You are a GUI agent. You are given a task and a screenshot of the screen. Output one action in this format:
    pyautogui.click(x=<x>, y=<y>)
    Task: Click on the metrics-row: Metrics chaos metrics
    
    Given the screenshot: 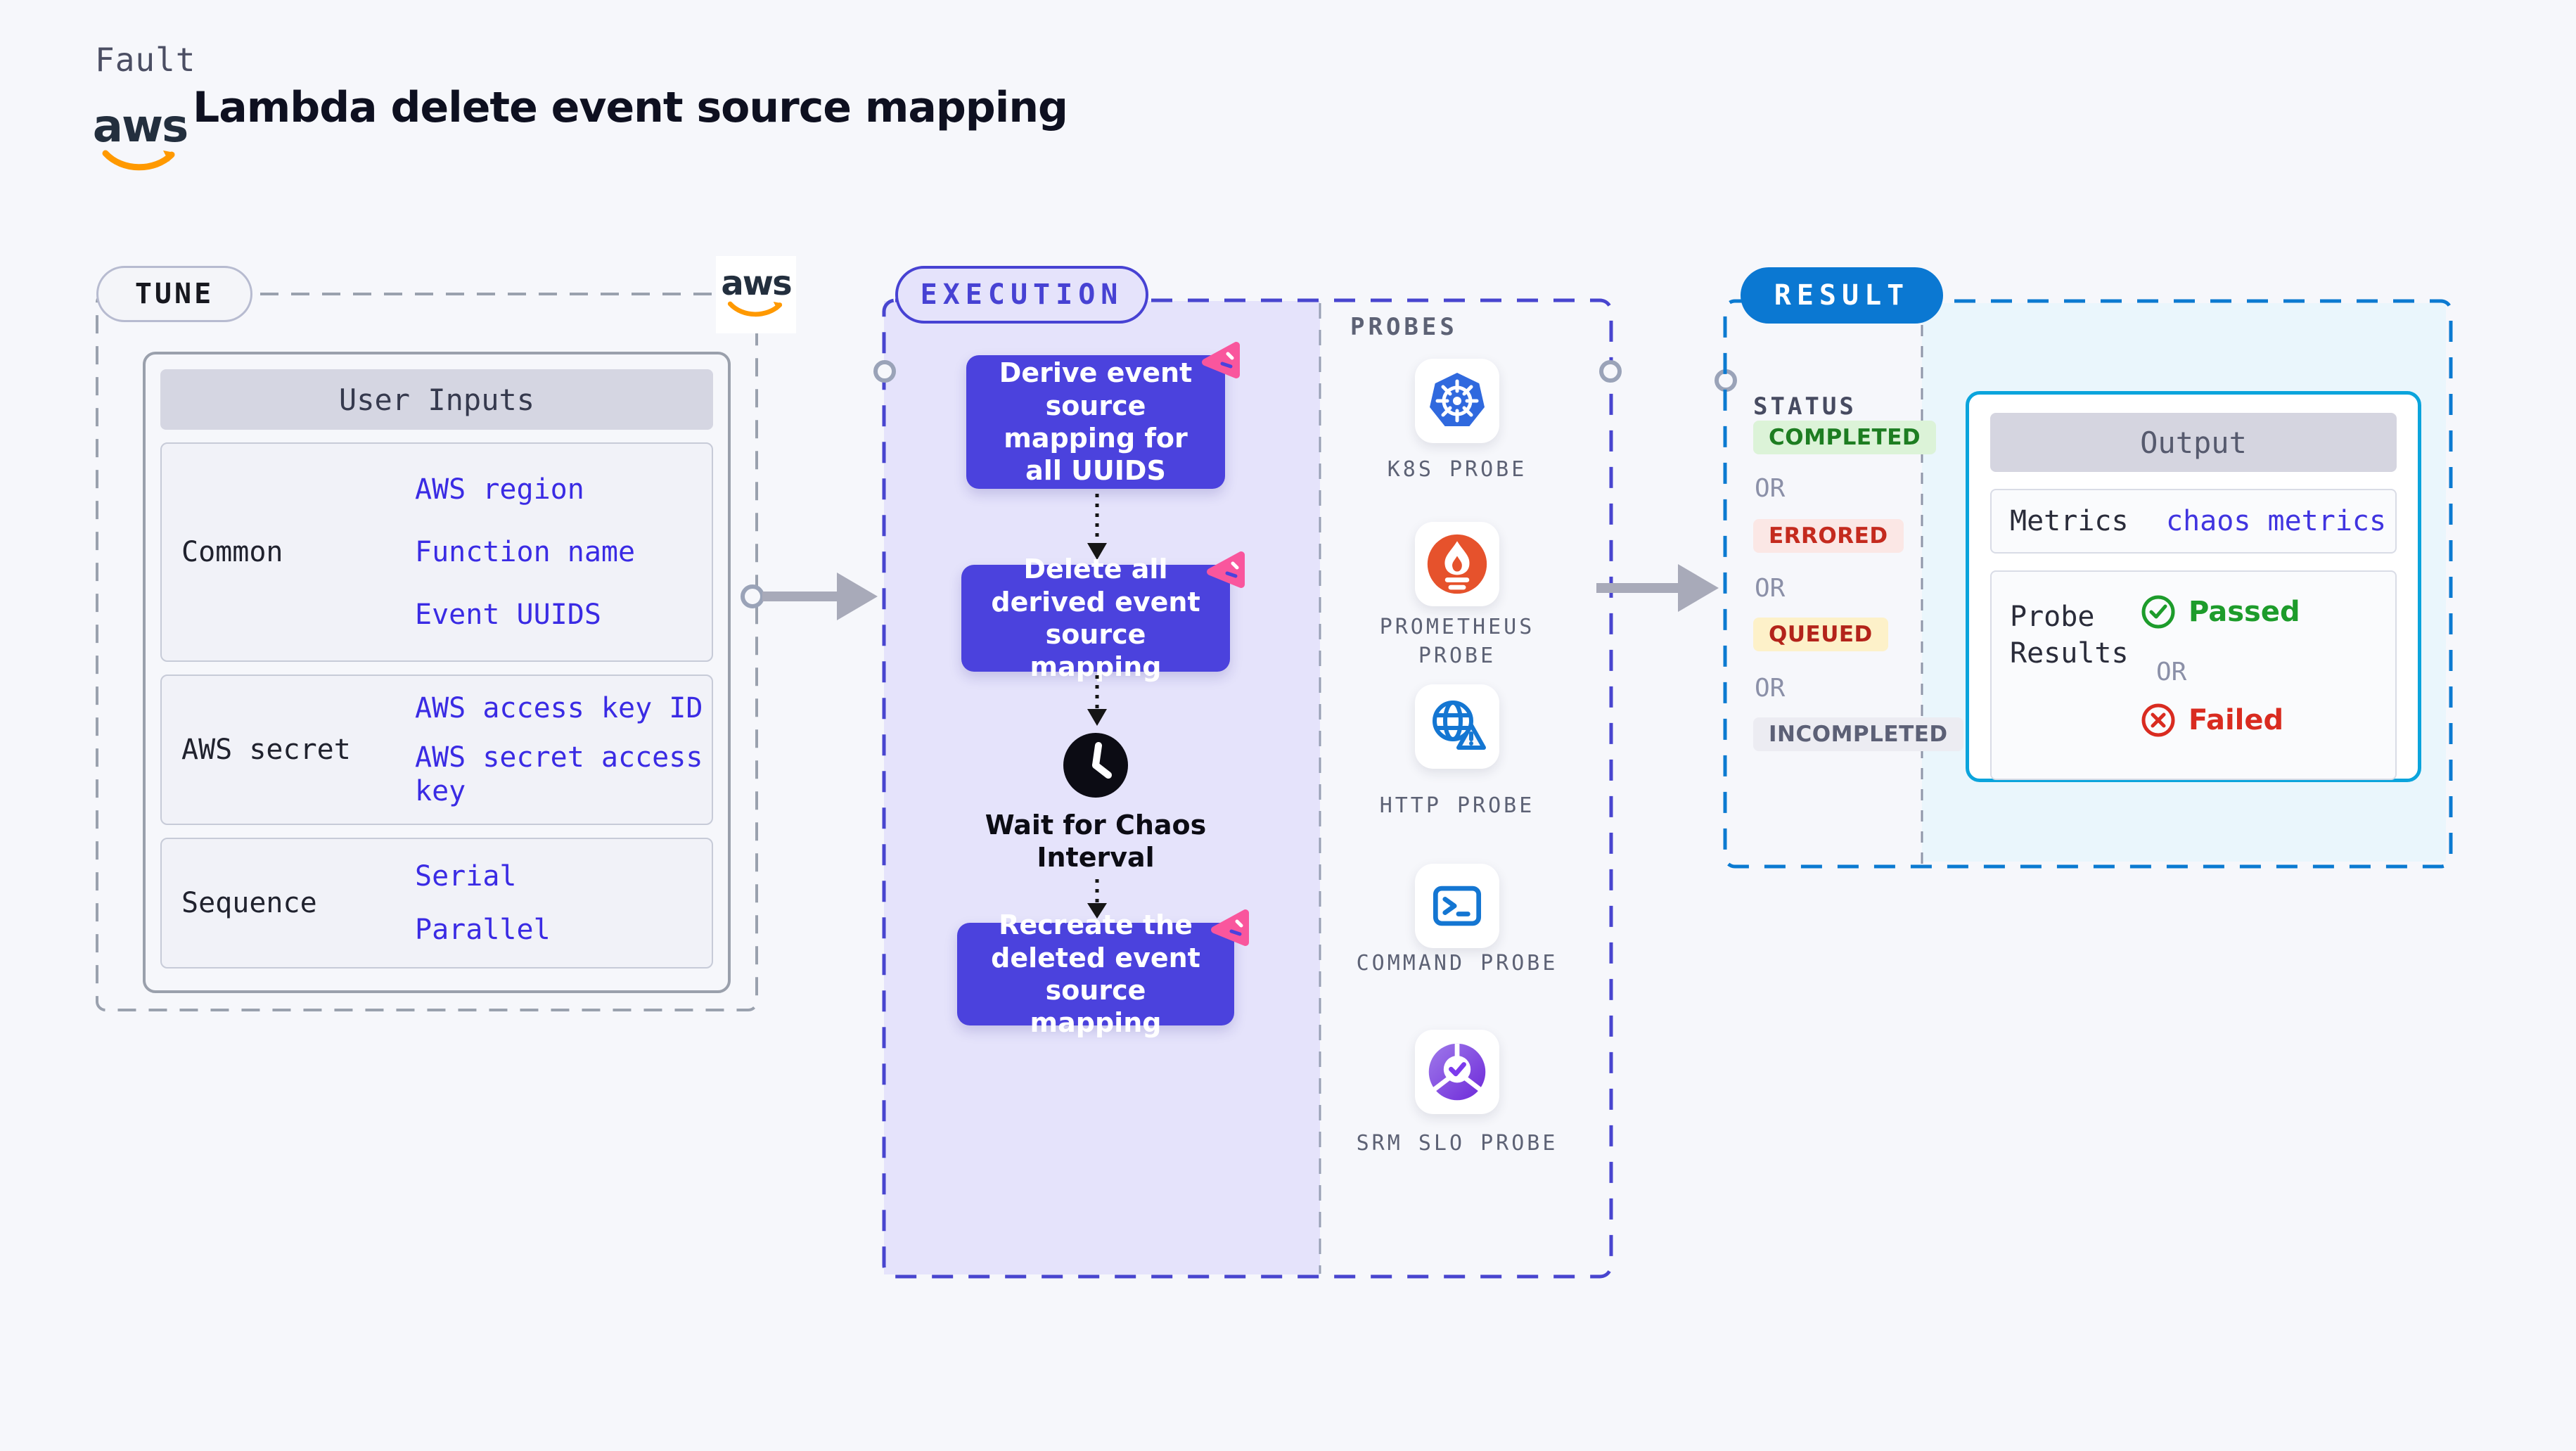 What is the action you would take?
    pyautogui.click(x=2193, y=521)
    